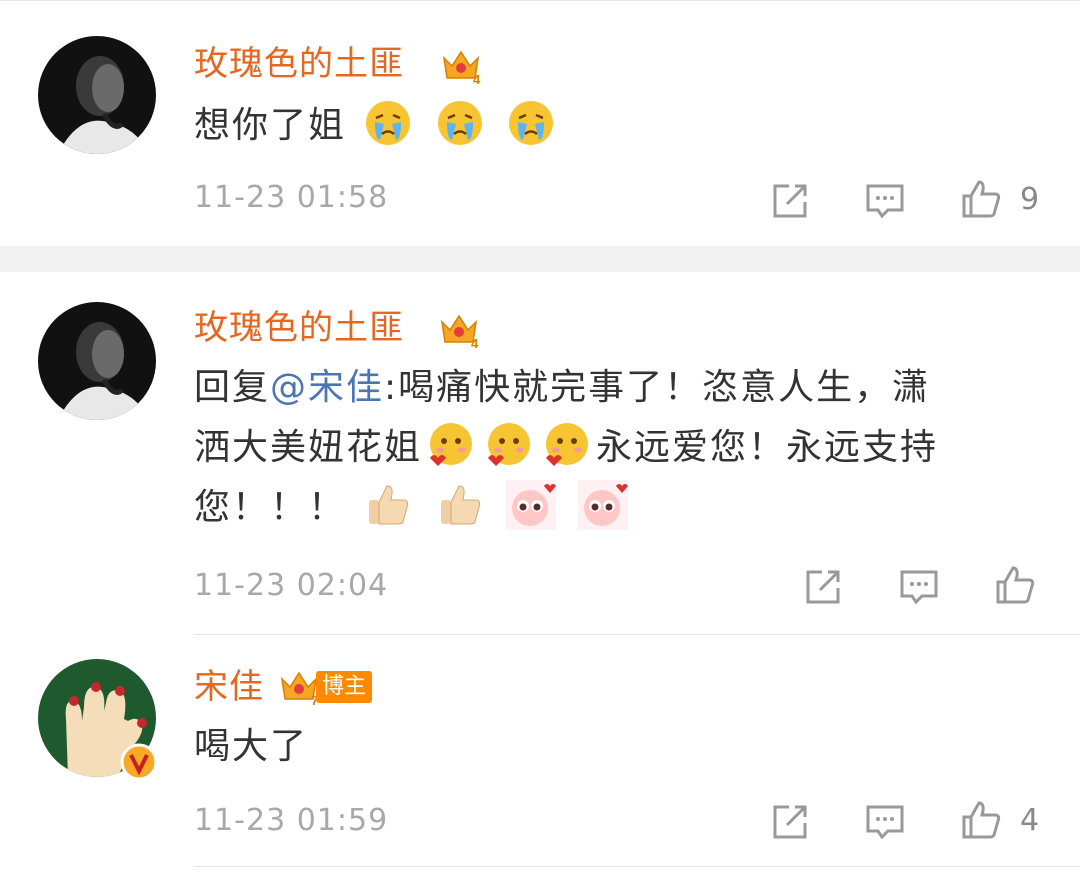 This screenshot has height=885, width=1080. What do you see at coordinates (657, 387) in the screenshot?
I see `comment-text-line1: :喝痛快就完事了！恣意人生，潇` at bounding box center [657, 387].